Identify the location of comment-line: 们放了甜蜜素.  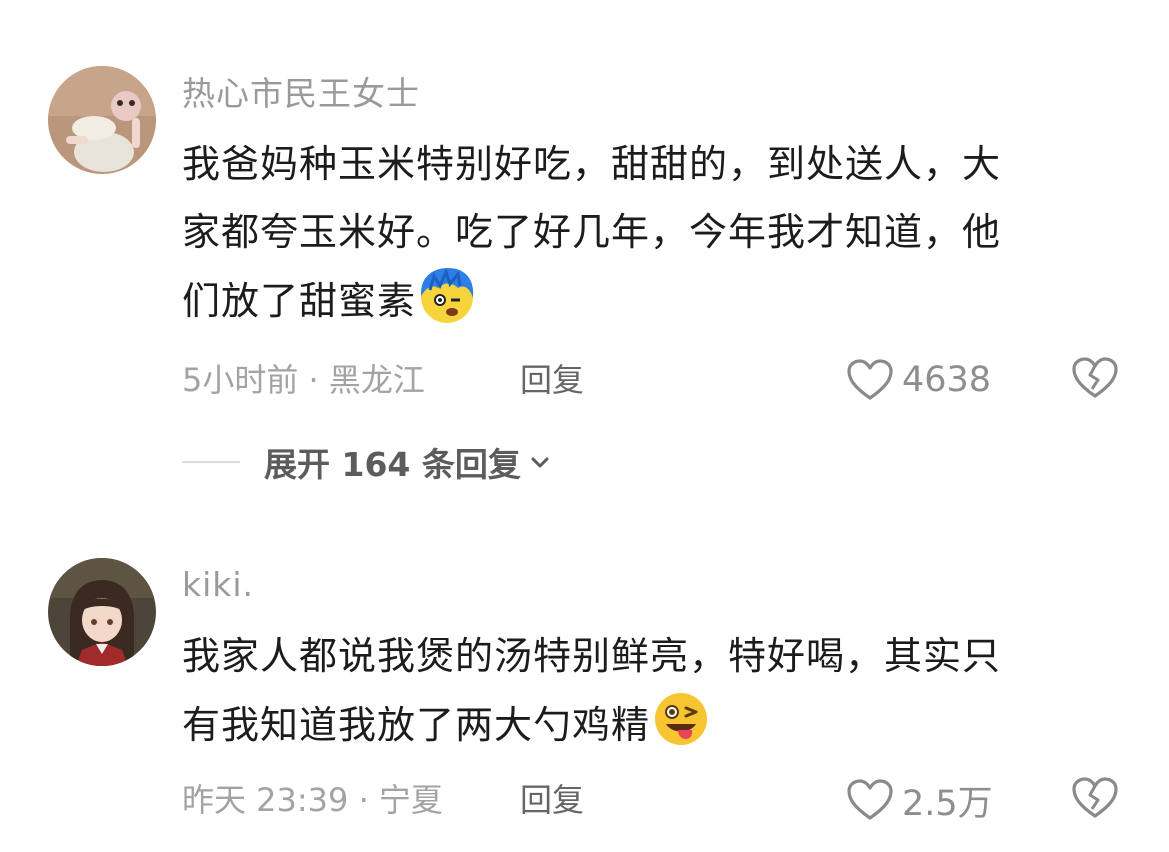
(652, 300).